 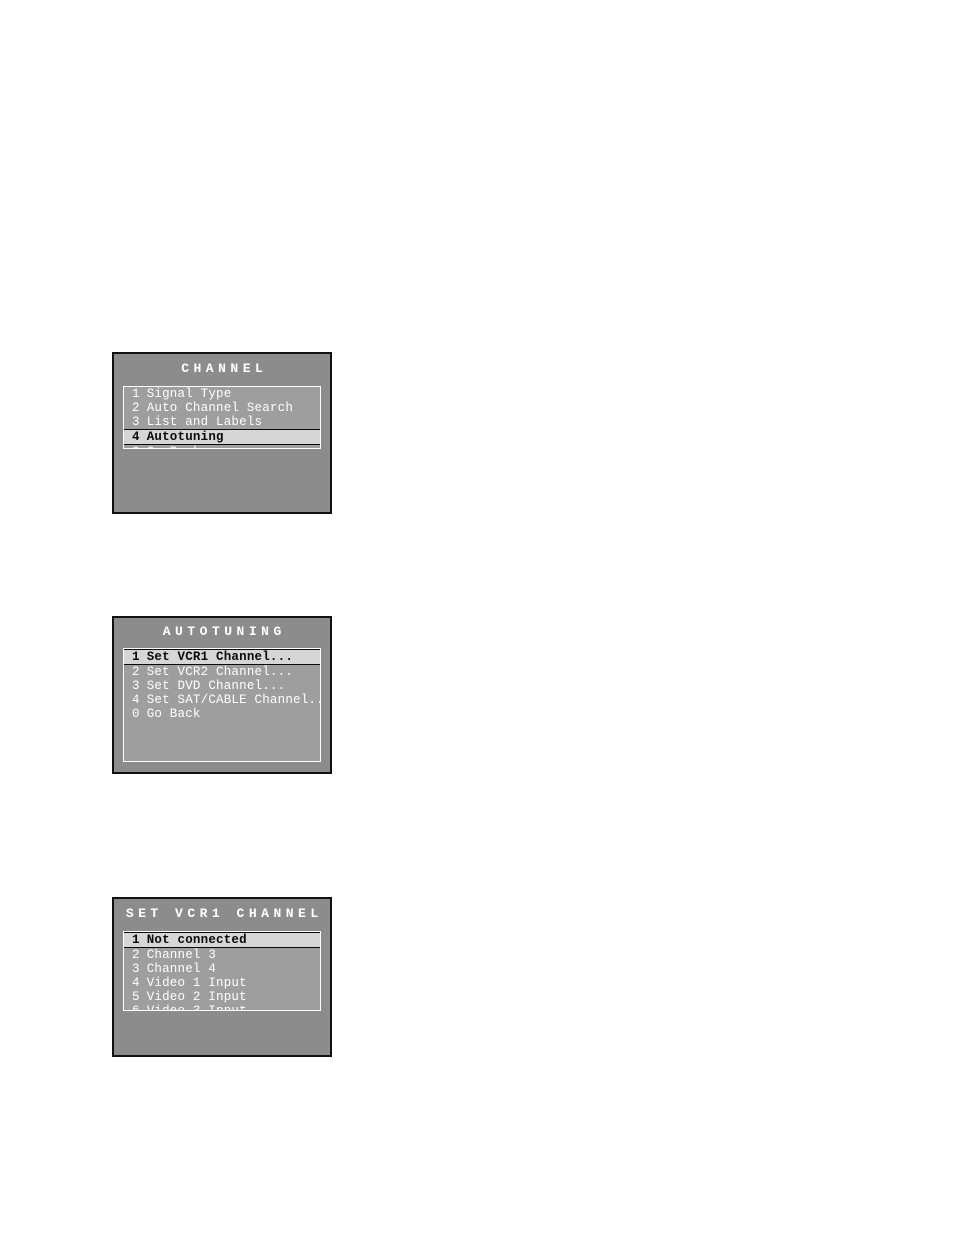 What do you see at coordinates (222, 955) in the screenshot?
I see `menu-item-channel-3: 2 Channel 3` at bounding box center [222, 955].